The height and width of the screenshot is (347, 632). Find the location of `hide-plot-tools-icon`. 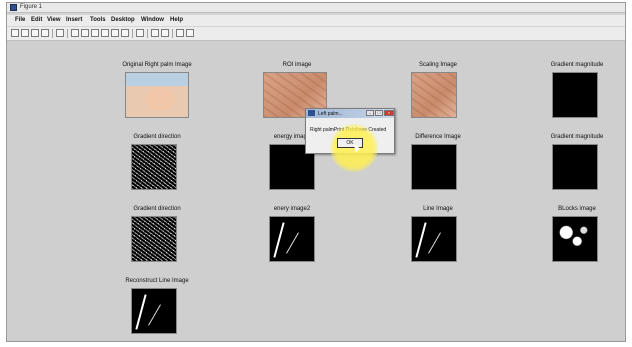

hide-plot-tools-icon is located at coordinates (180, 33).